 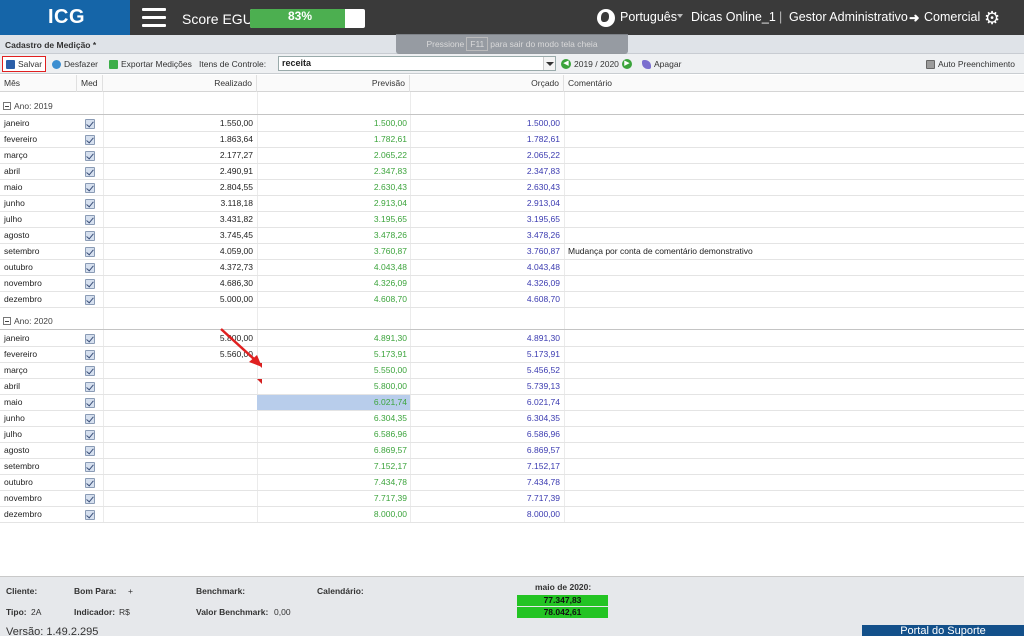 What do you see at coordinates (733, 17) in the screenshot?
I see `user-name: Dicas Online_1` at bounding box center [733, 17].